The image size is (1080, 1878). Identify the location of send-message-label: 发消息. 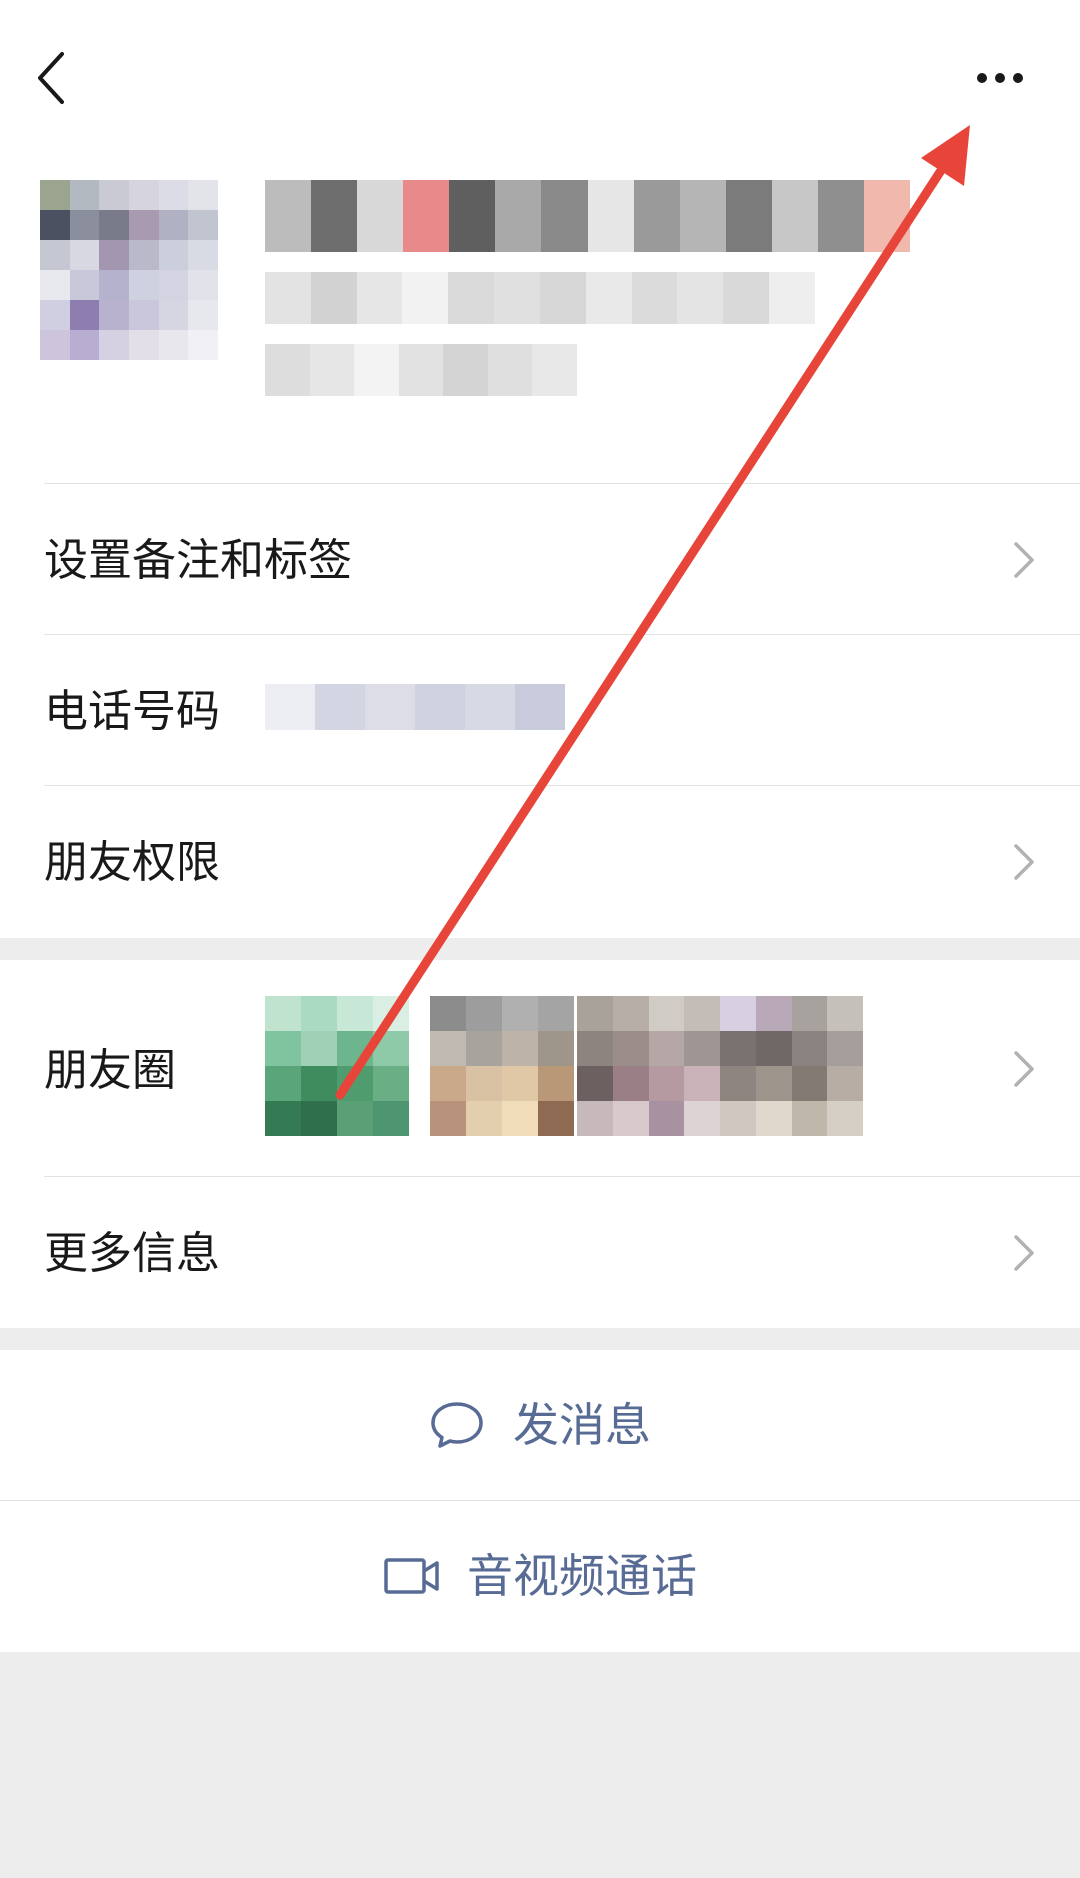
(582, 1425).